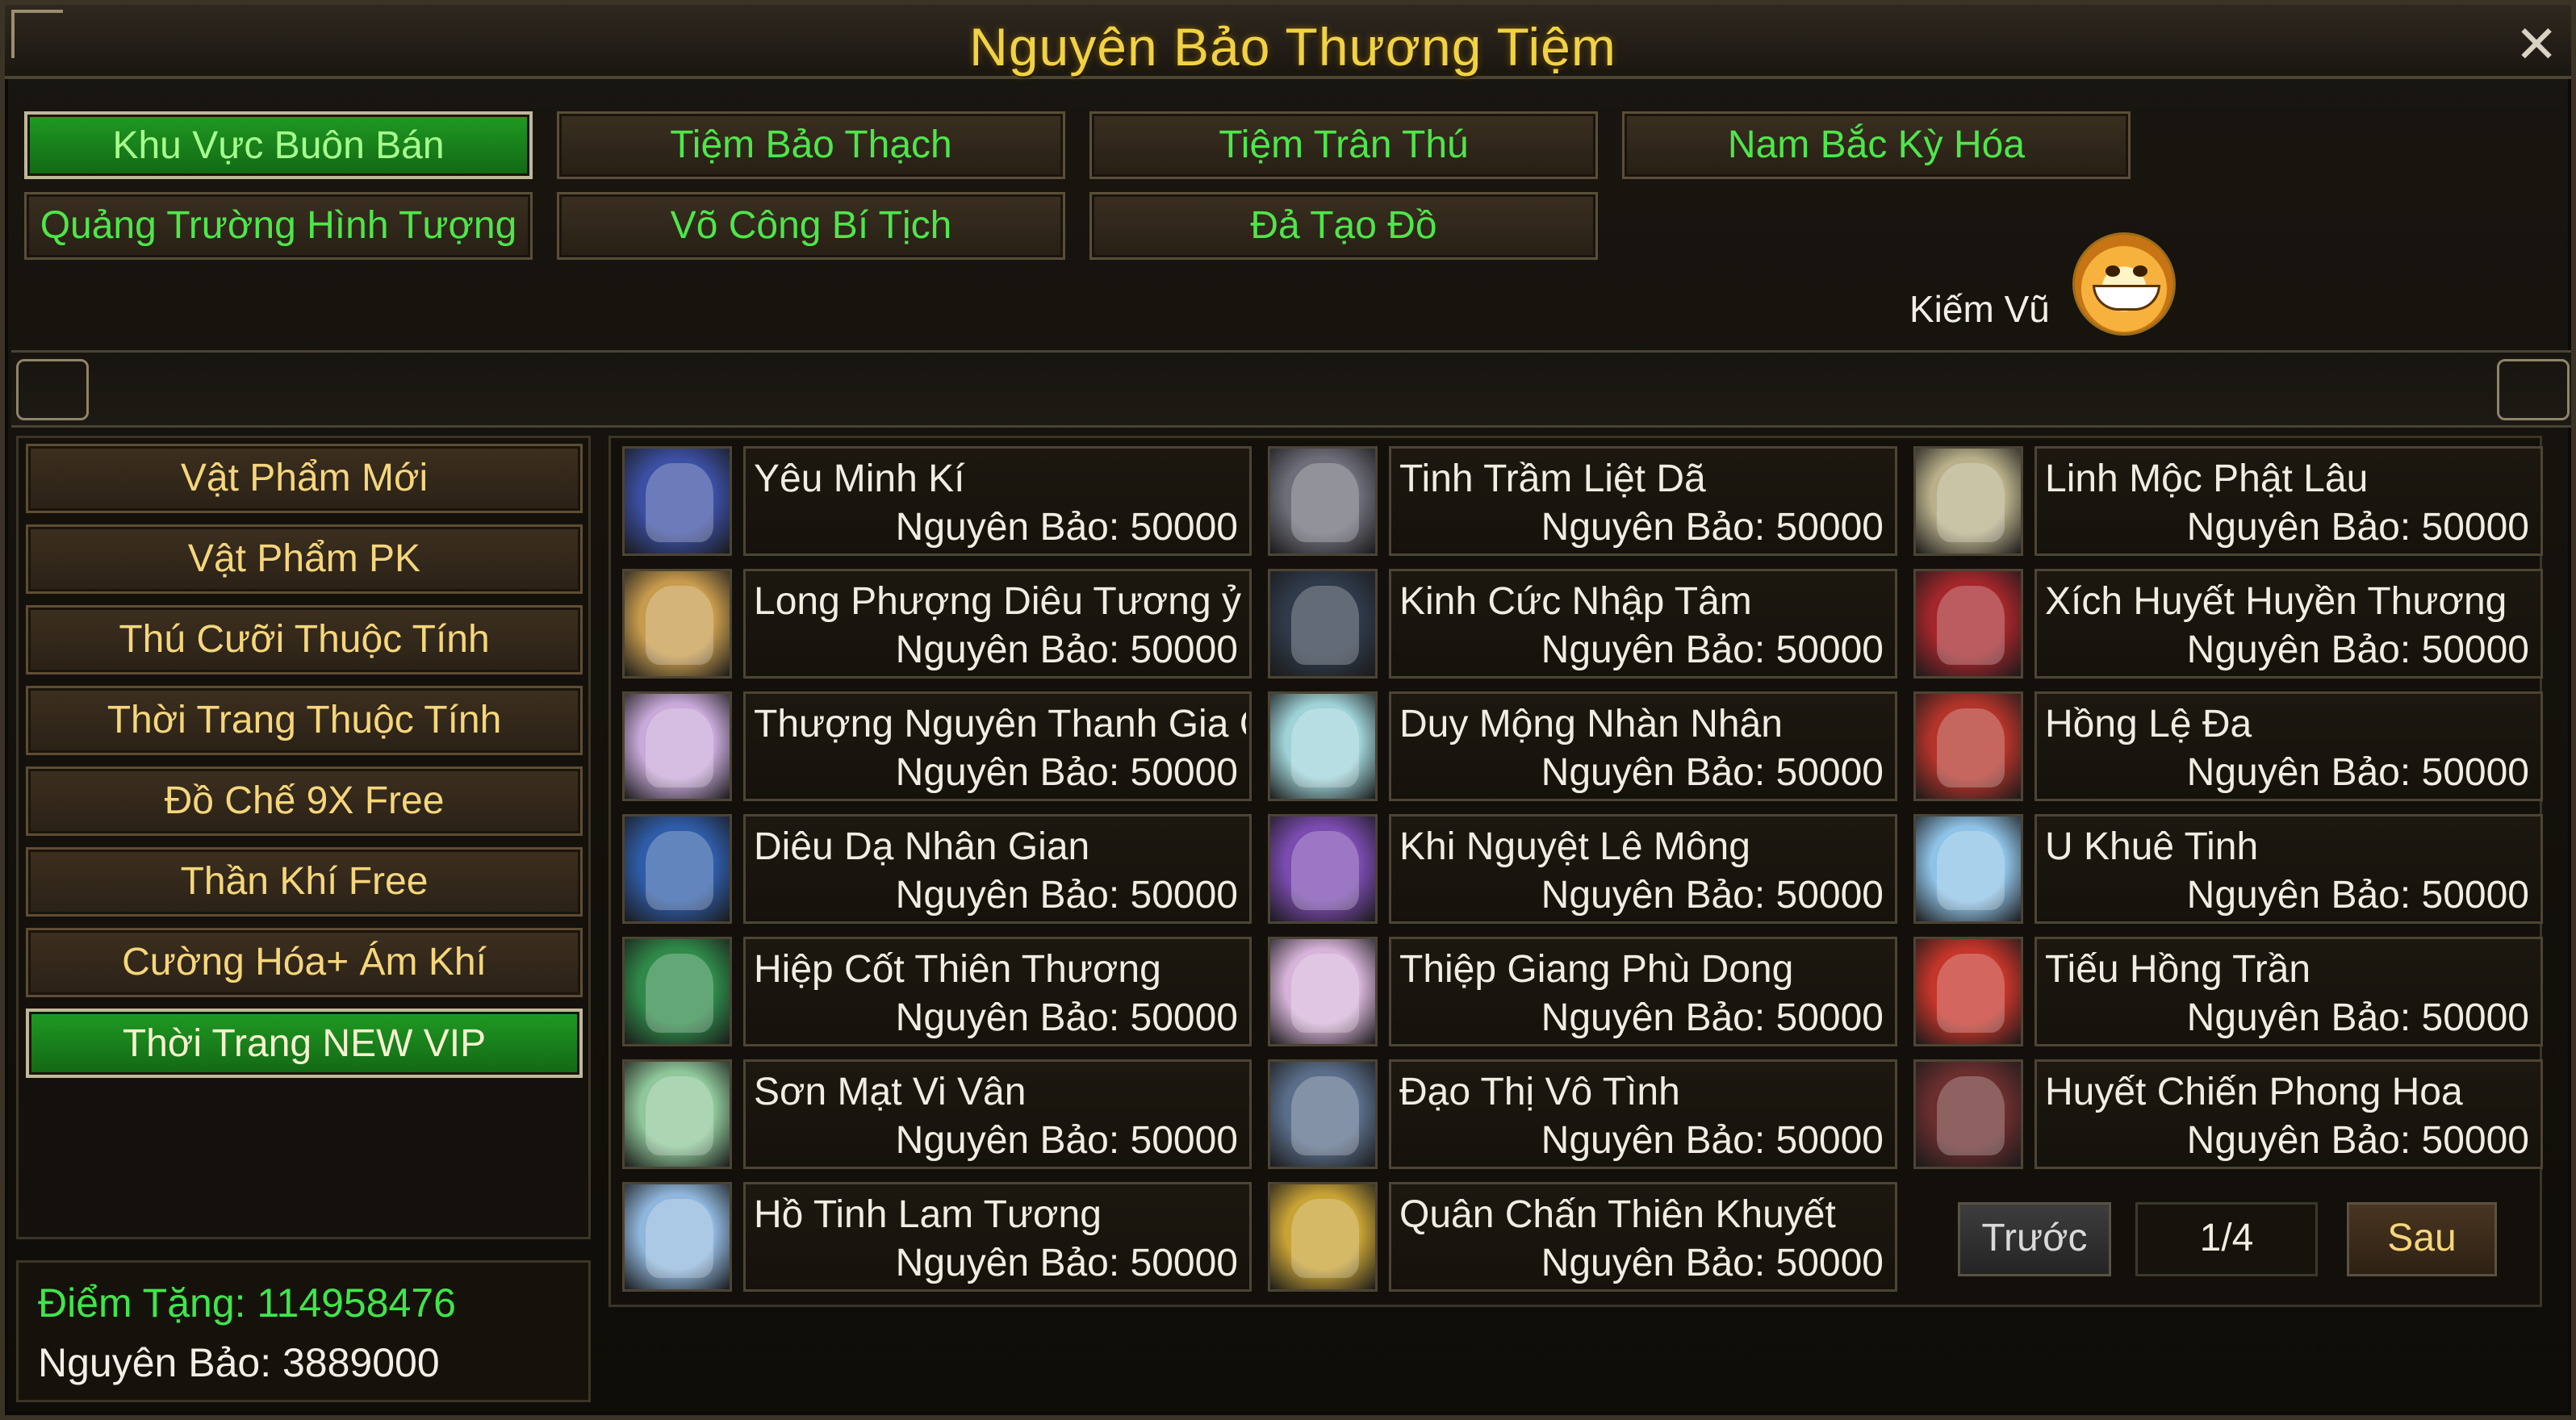 The width and height of the screenshot is (2576, 1420). I want to click on item-name: Tiếu Hồng Trần, so click(2178, 969).